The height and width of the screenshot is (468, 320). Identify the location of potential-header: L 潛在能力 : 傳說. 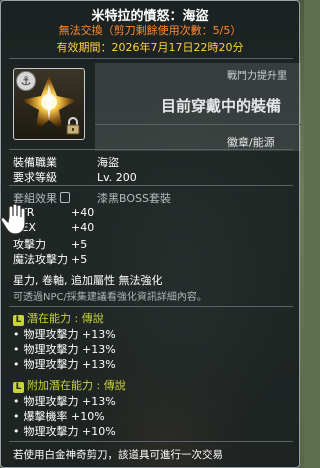
(58, 318).